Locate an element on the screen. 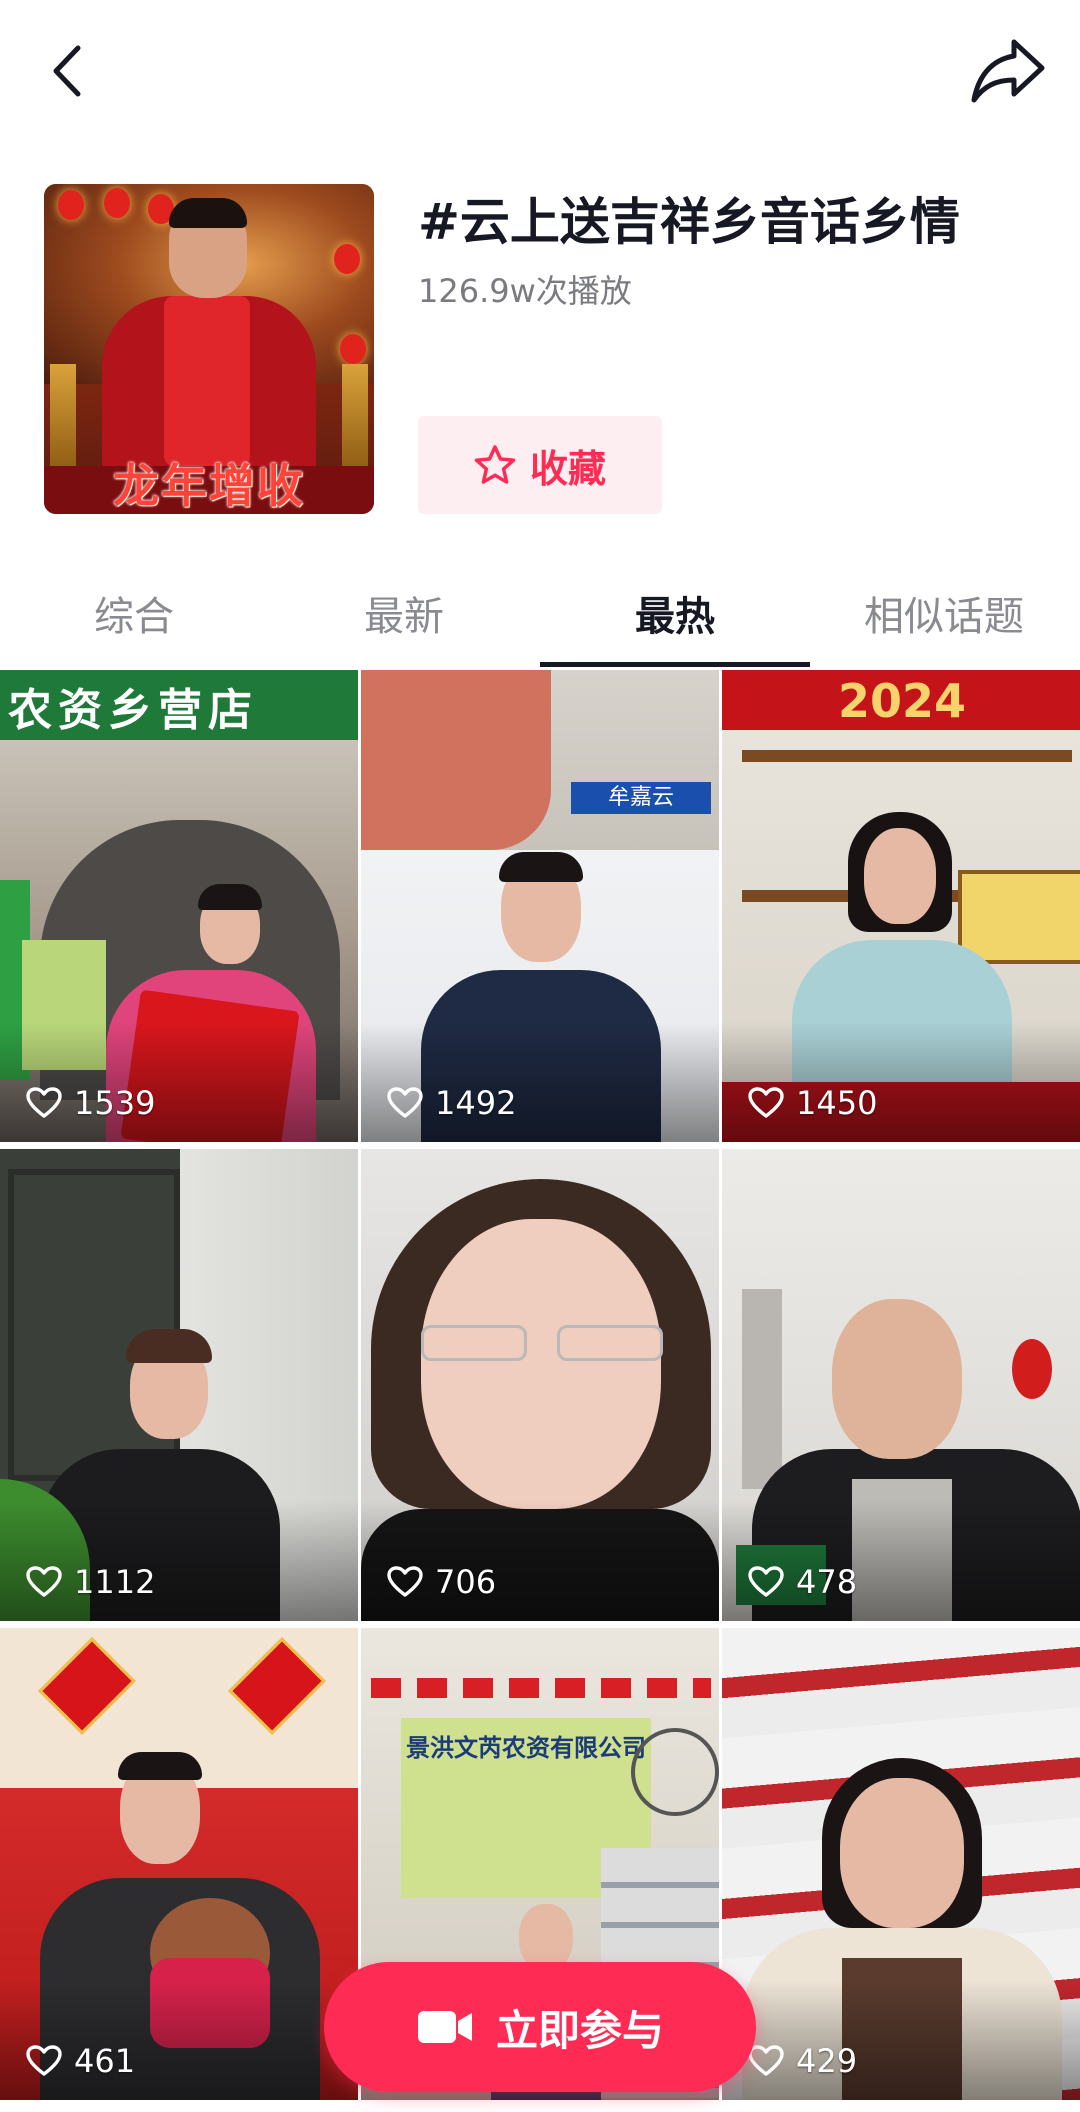  join-now-button: 立即参与 is located at coordinates (540, 2027).